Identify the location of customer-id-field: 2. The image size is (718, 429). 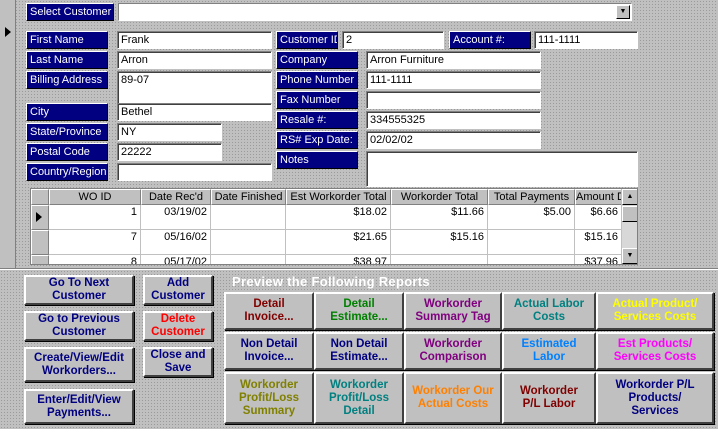
(393, 40).